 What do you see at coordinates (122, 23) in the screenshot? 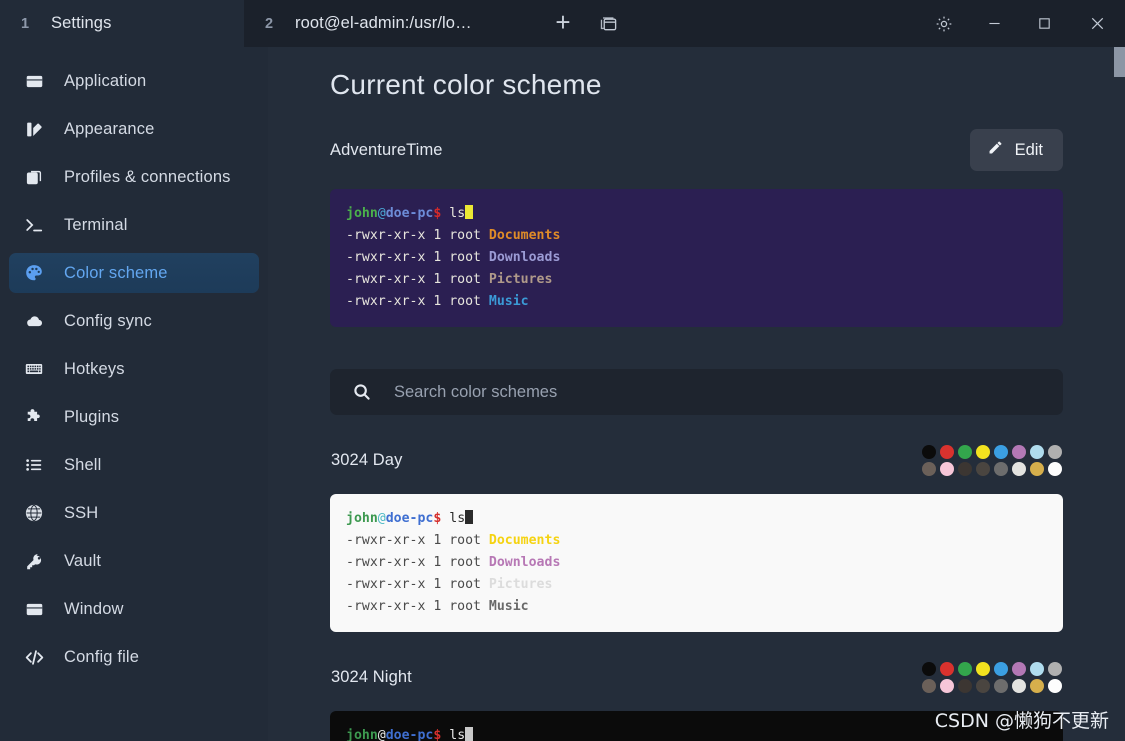
I see `tab-settings: 1 Settings` at bounding box center [122, 23].